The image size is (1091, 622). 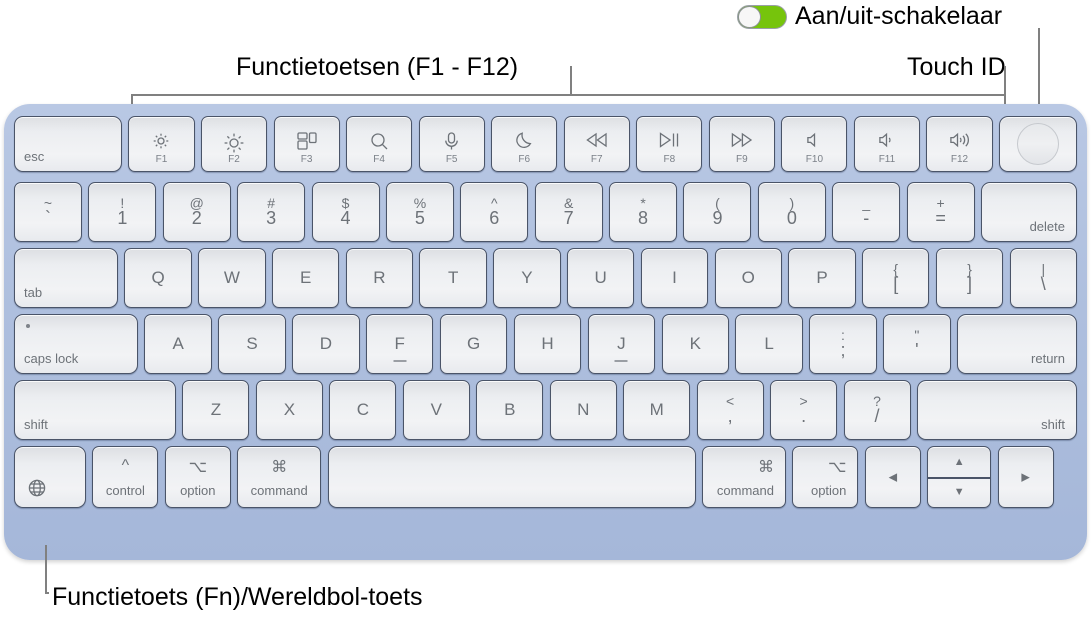 What do you see at coordinates (511, 477) in the screenshot?
I see `key-space` at bounding box center [511, 477].